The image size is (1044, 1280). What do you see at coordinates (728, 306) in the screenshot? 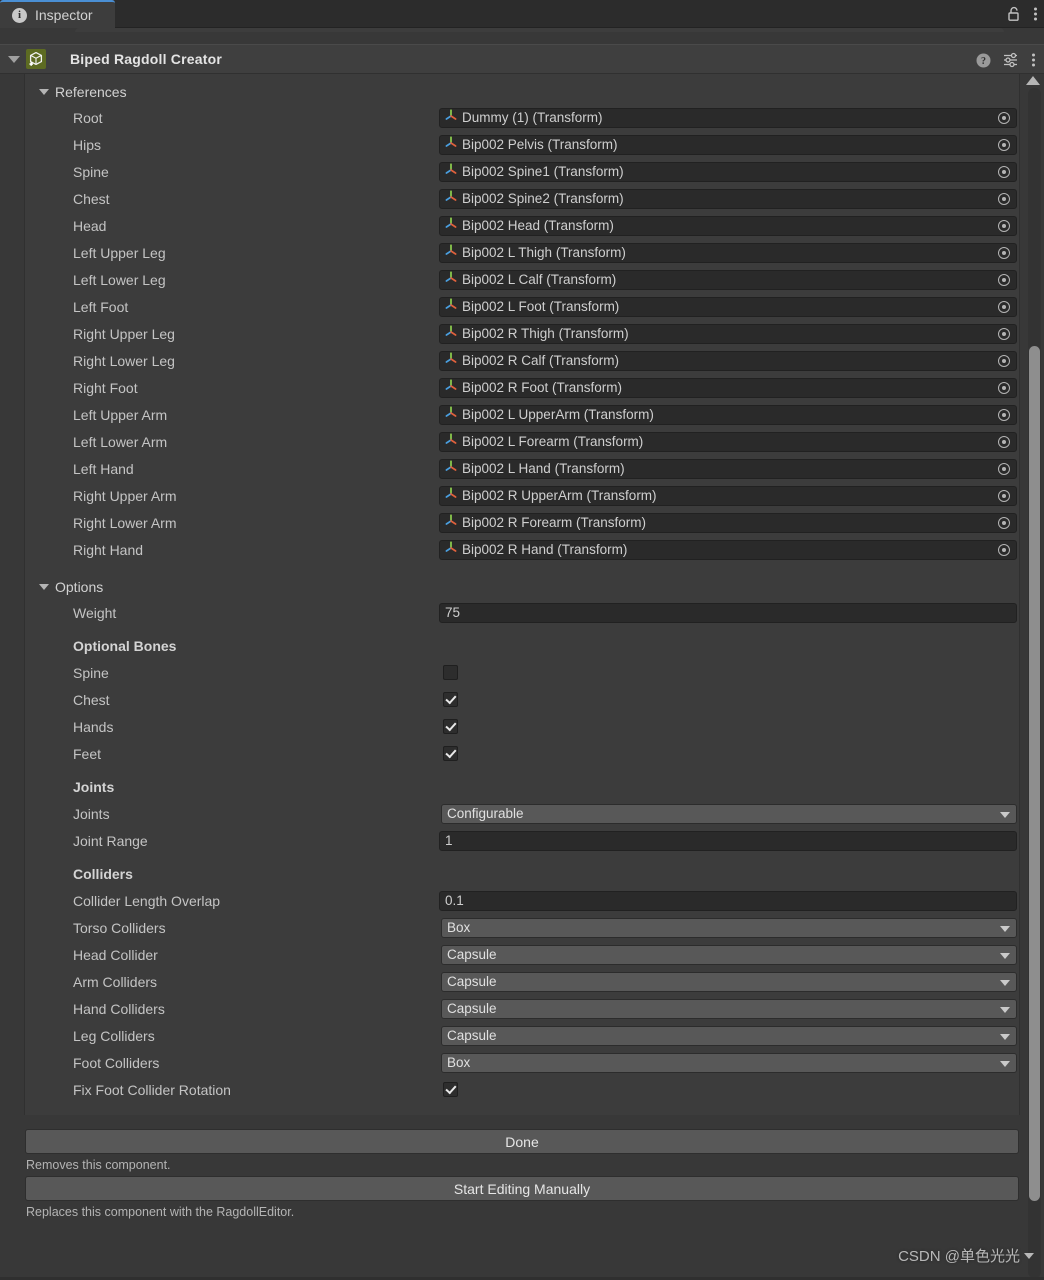
I see `object-field: Bip002 L Foot (Transform)` at bounding box center [728, 306].